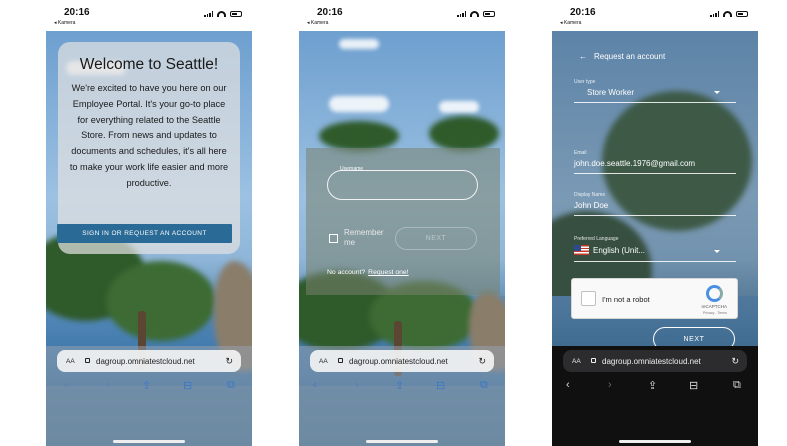  What do you see at coordinates (581, 250) in the screenshot?
I see `us-flag-icon` at bounding box center [581, 250].